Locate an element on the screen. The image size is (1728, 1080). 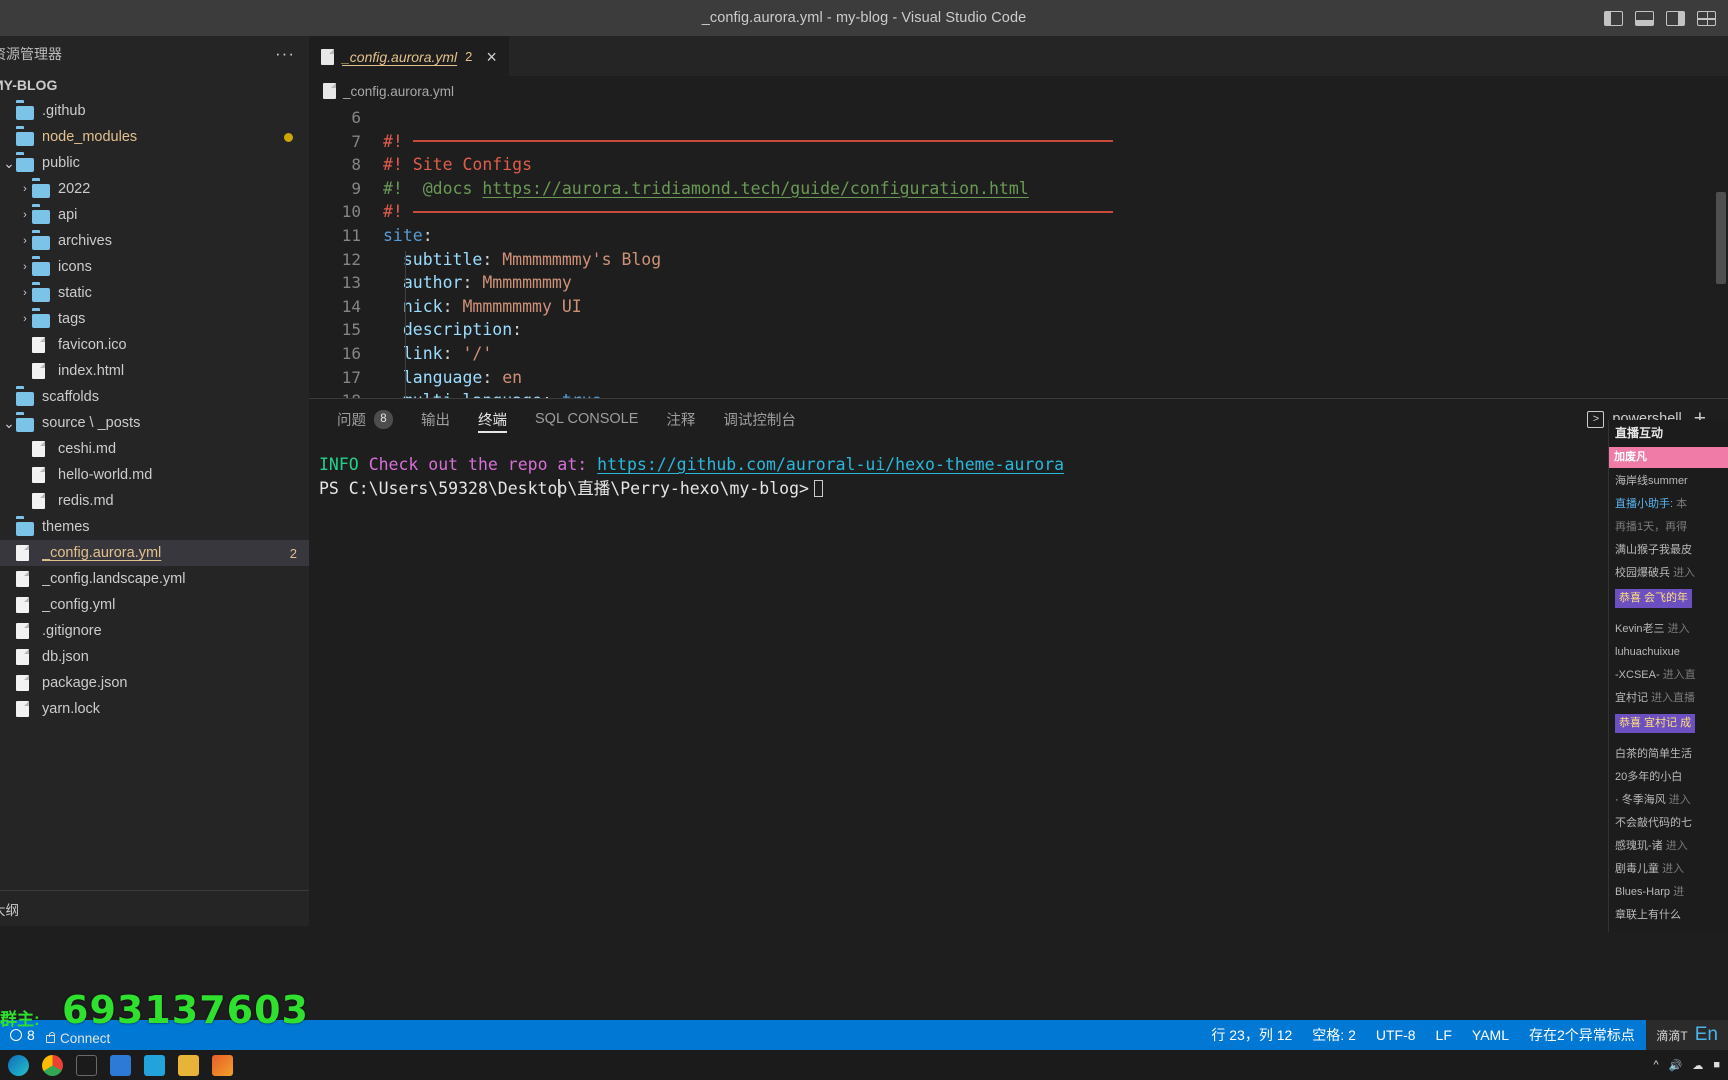
line-number: 11 is located at coordinates (351, 235).